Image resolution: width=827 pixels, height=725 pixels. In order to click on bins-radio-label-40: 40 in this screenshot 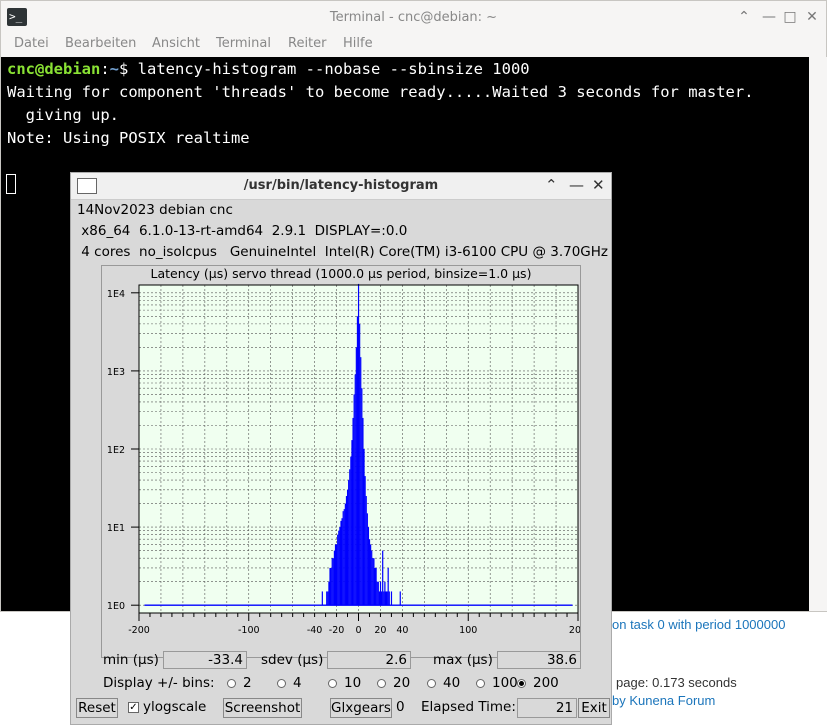, I will do `click(451, 683)`.